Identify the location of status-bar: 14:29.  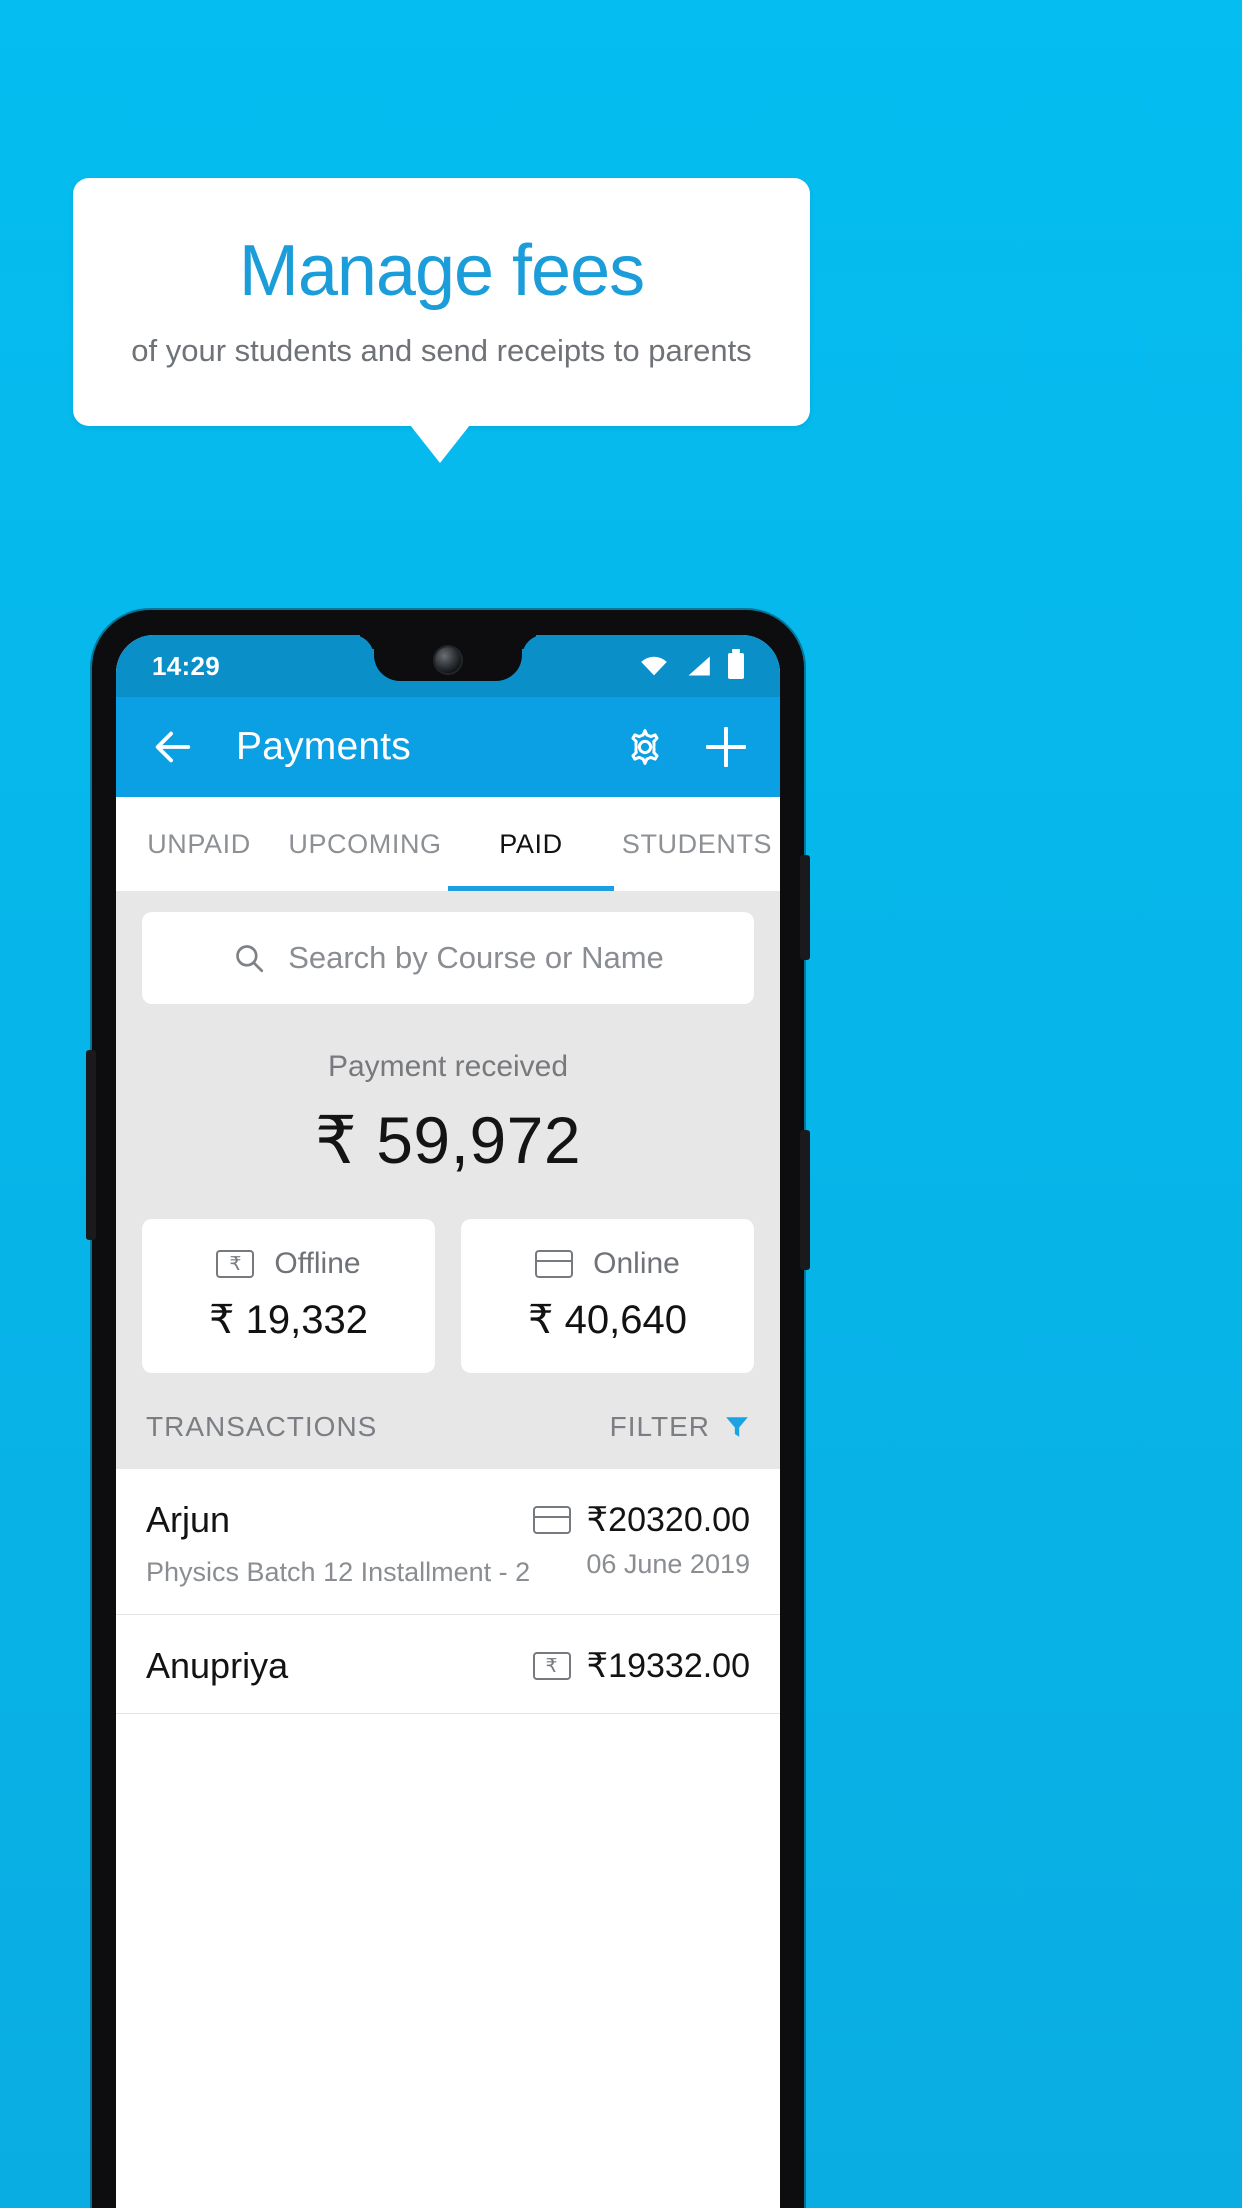
(448, 666).